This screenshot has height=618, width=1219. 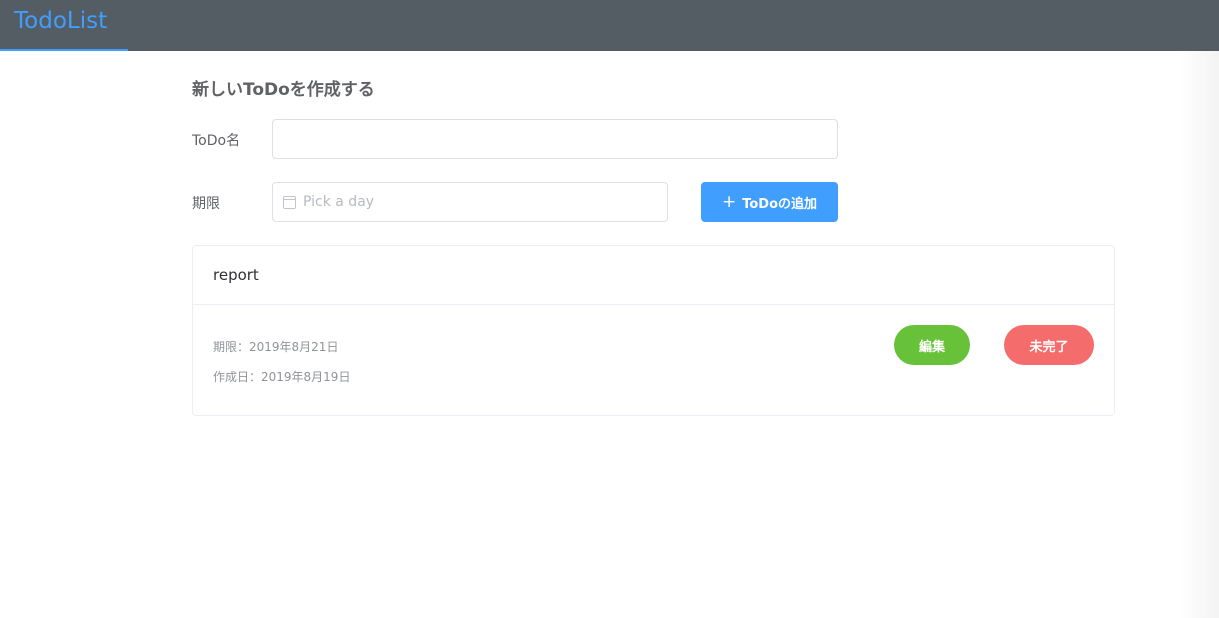 What do you see at coordinates (339, 202) in the screenshot?
I see `deadline-placeholder: Pick a day` at bounding box center [339, 202].